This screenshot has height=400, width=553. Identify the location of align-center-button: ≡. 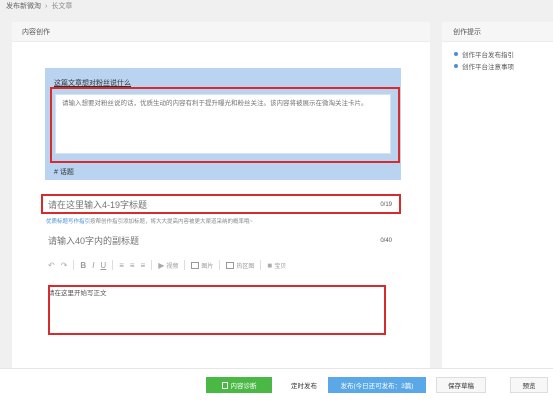
(132, 265).